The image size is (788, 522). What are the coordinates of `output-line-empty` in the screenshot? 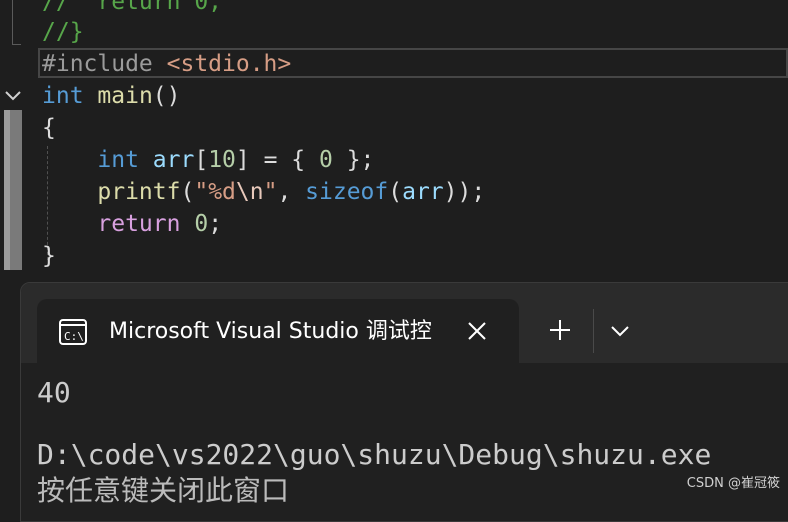 It's located at (412, 424).